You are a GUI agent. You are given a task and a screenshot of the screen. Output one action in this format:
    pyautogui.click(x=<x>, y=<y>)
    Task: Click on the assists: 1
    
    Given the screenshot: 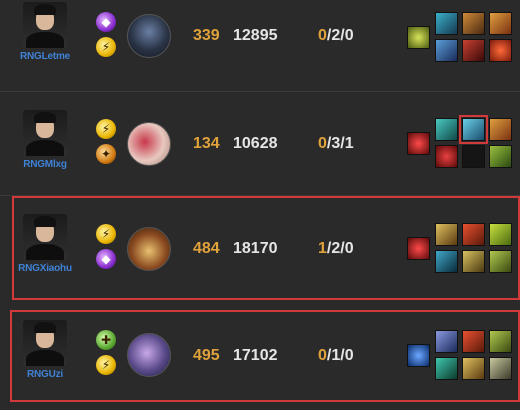 What is the action you would take?
    pyautogui.click(x=349, y=143)
    